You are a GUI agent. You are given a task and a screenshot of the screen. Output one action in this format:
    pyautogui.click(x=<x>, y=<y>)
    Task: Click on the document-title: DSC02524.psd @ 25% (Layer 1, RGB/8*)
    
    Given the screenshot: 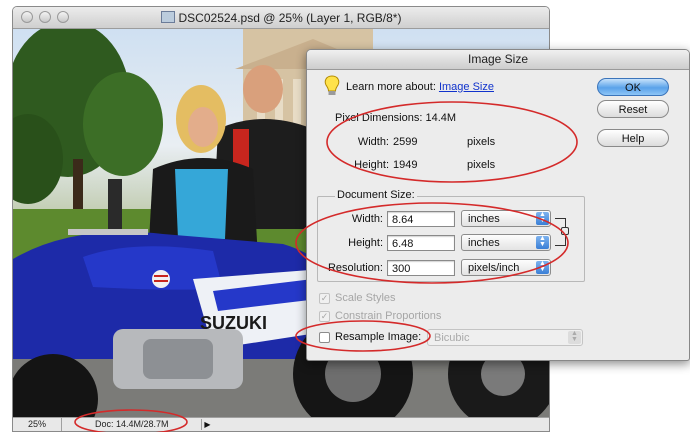 What is the action you would take?
    pyautogui.click(x=281, y=18)
    